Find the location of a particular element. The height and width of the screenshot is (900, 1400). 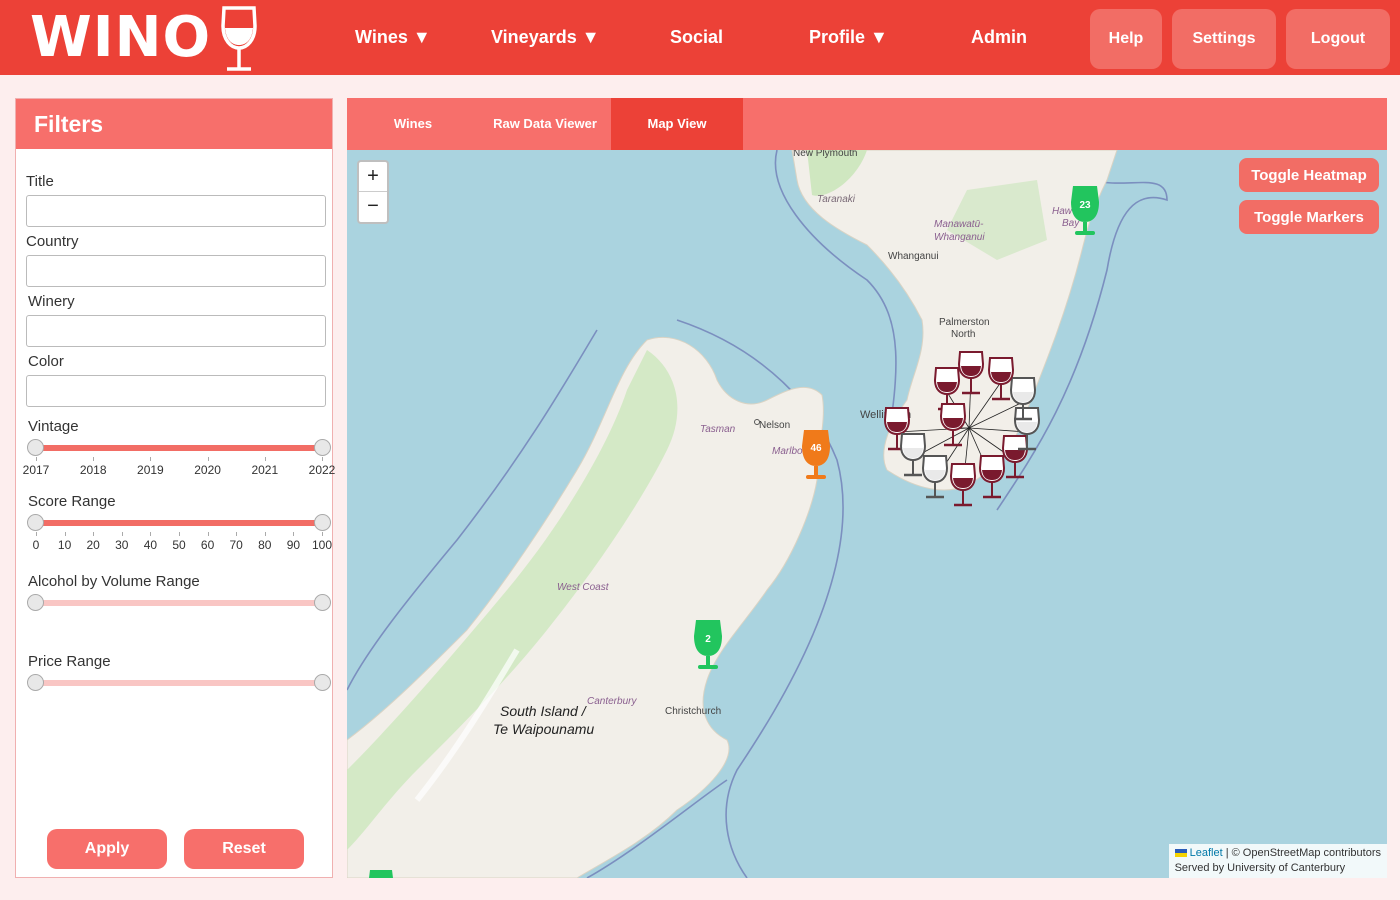

zoom-control: + − is located at coordinates (373, 192).